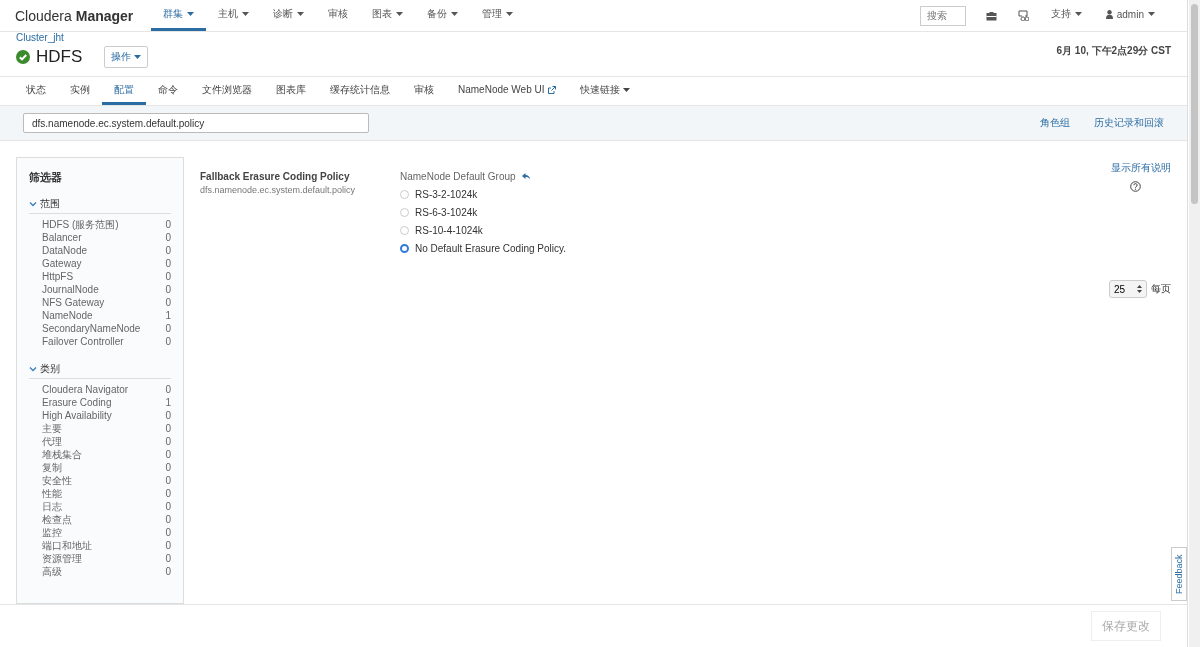 The width and height of the screenshot is (1200, 647). What do you see at coordinates (80, 224) in the screenshot?
I see `filter-item: HDFS (服务范围)` at bounding box center [80, 224].